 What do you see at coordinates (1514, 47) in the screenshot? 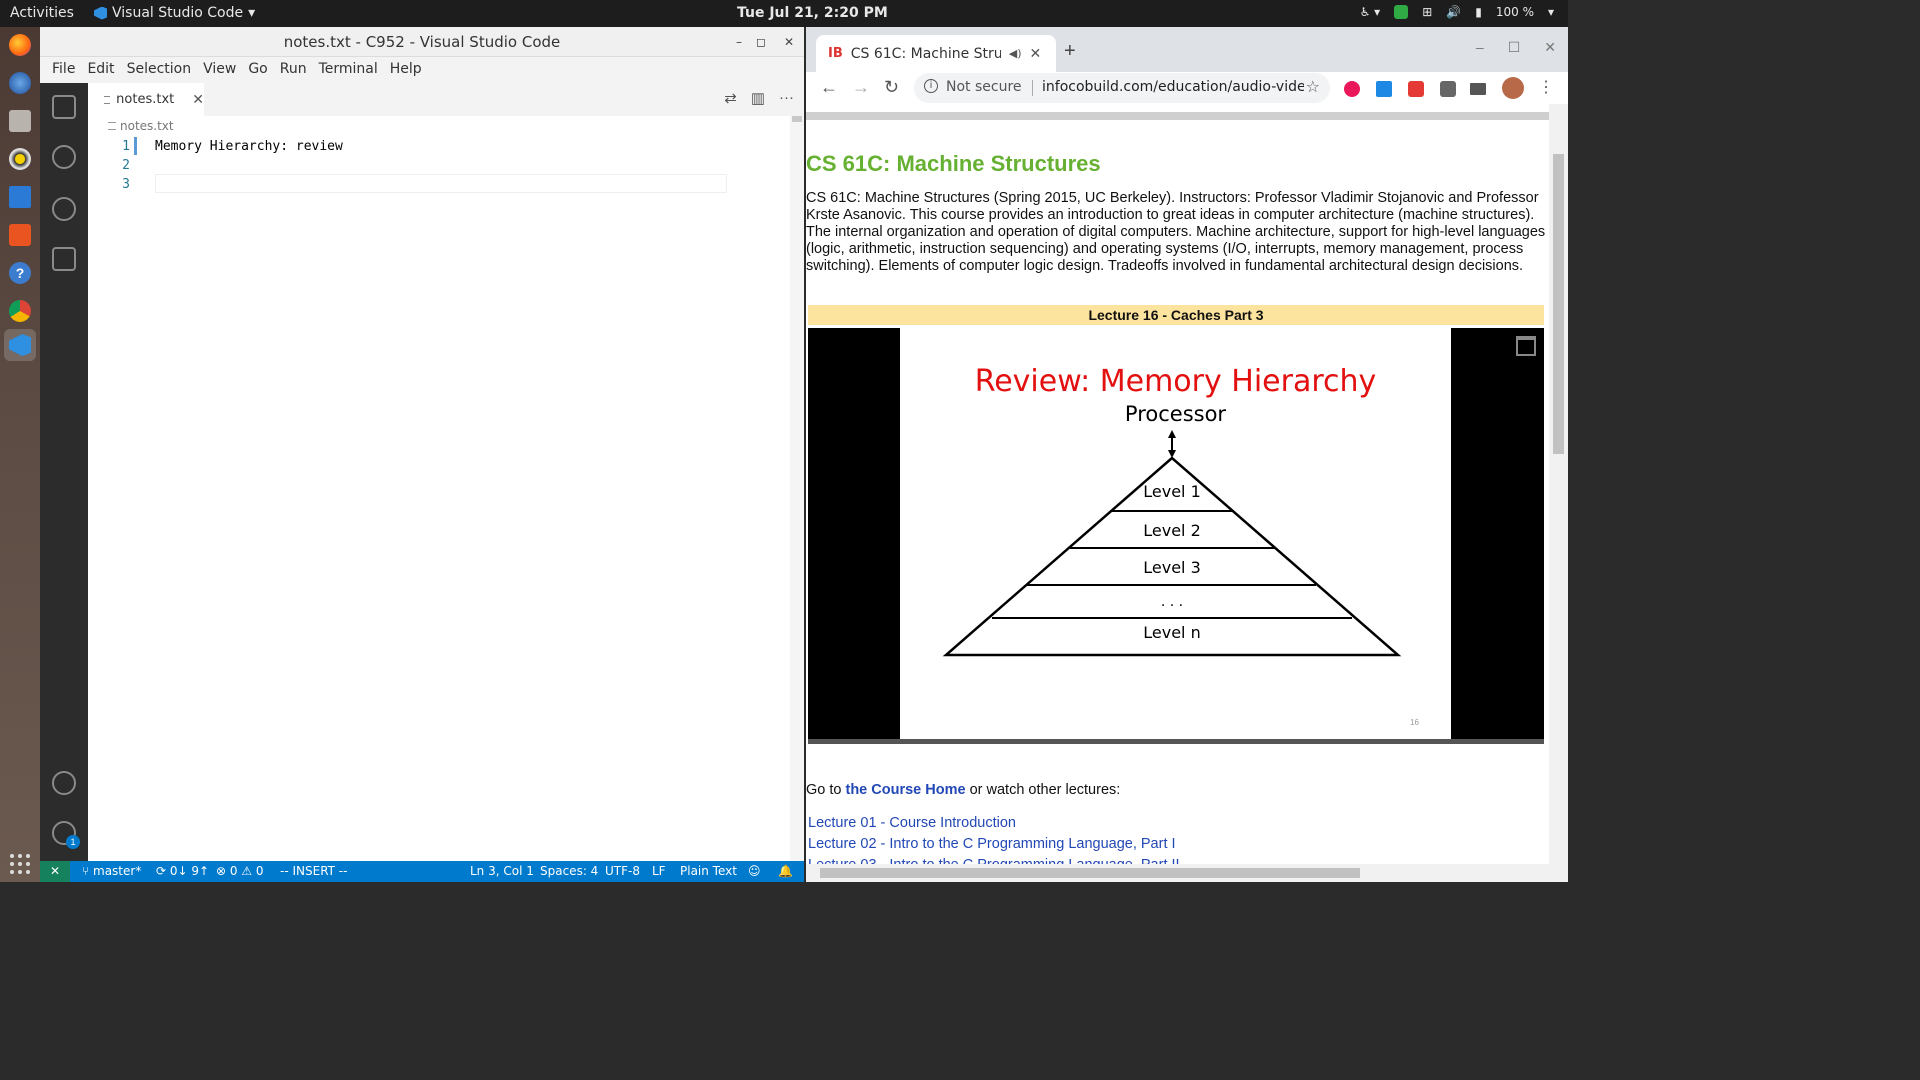
I see `maximize-icon: ☐` at bounding box center [1514, 47].